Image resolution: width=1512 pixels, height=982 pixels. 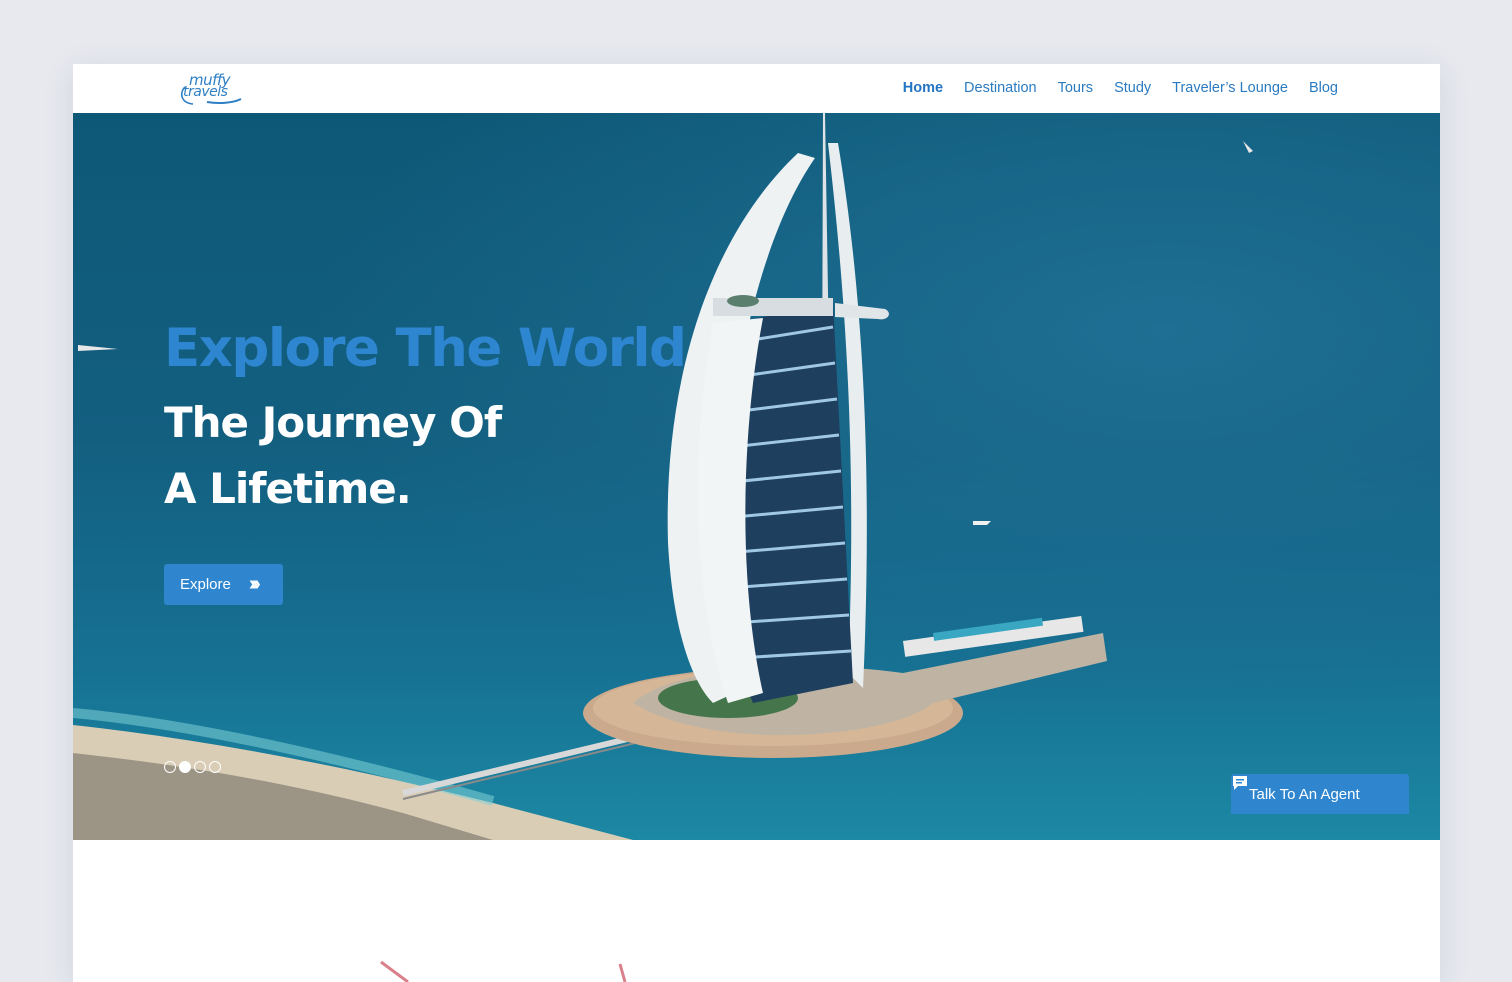 What do you see at coordinates (288, 488) in the screenshot?
I see `hero-title-line-2: A Lifetime.` at bounding box center [288, 488].